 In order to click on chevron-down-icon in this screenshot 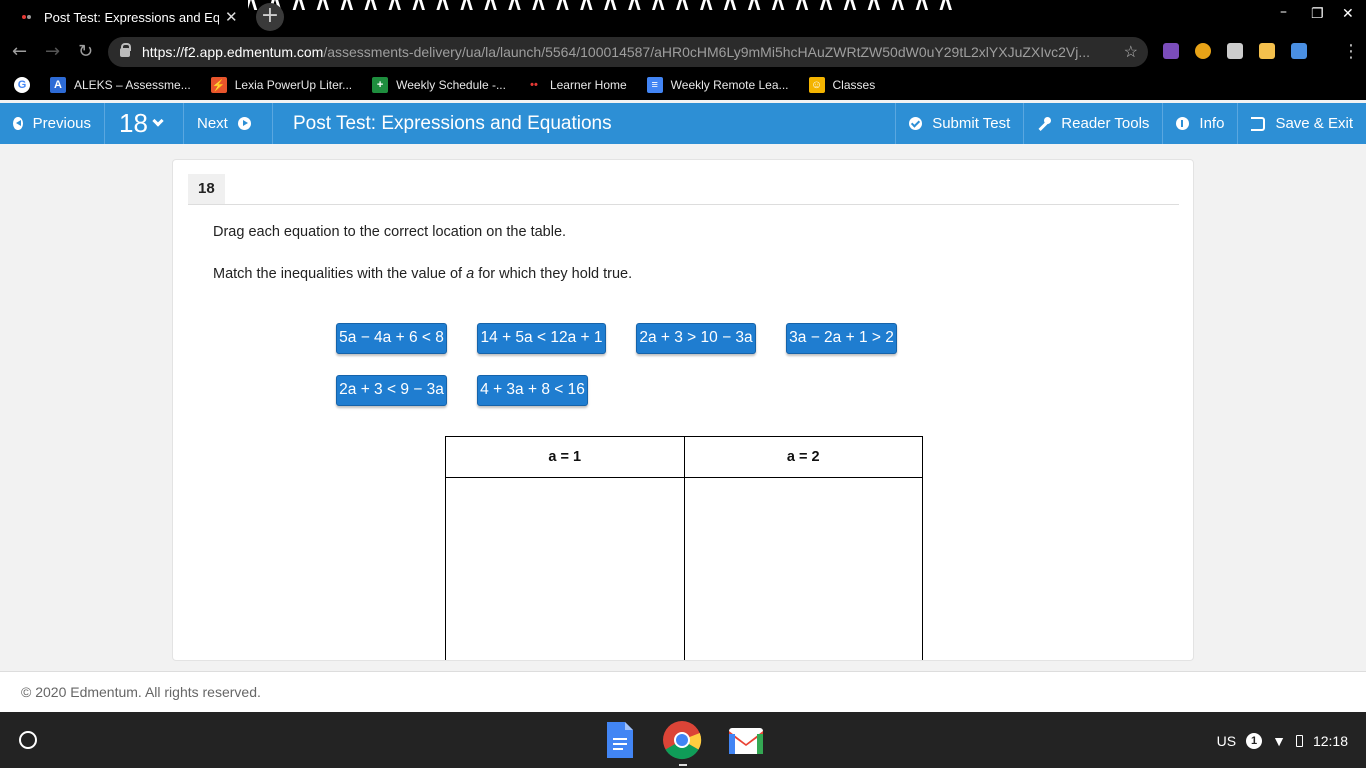, I will do `click(158, 120)`.